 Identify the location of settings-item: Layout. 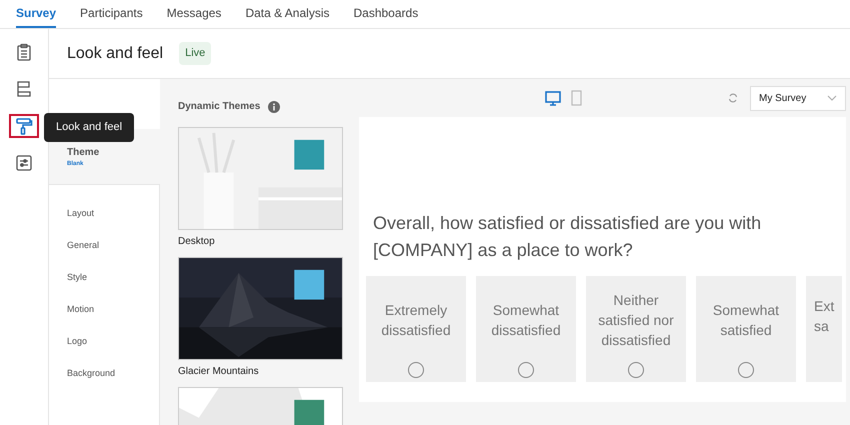
(104, 213).